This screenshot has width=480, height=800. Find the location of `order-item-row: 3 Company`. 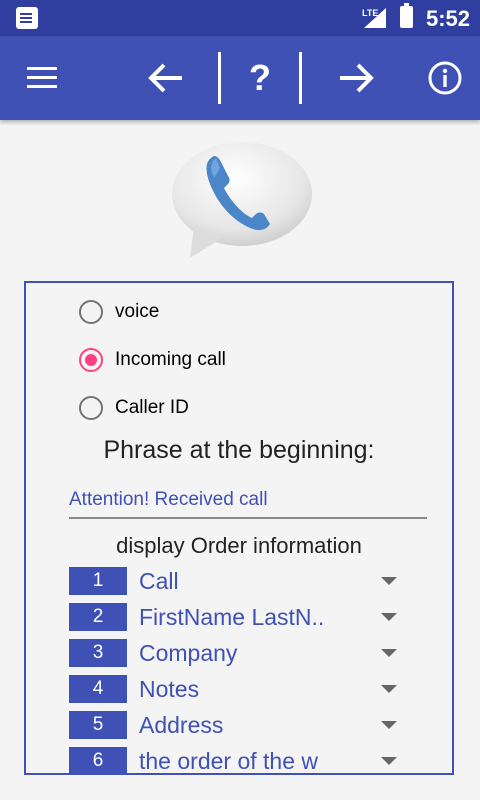

order-item-row: 3 Company is located at coordinates (239, 653).